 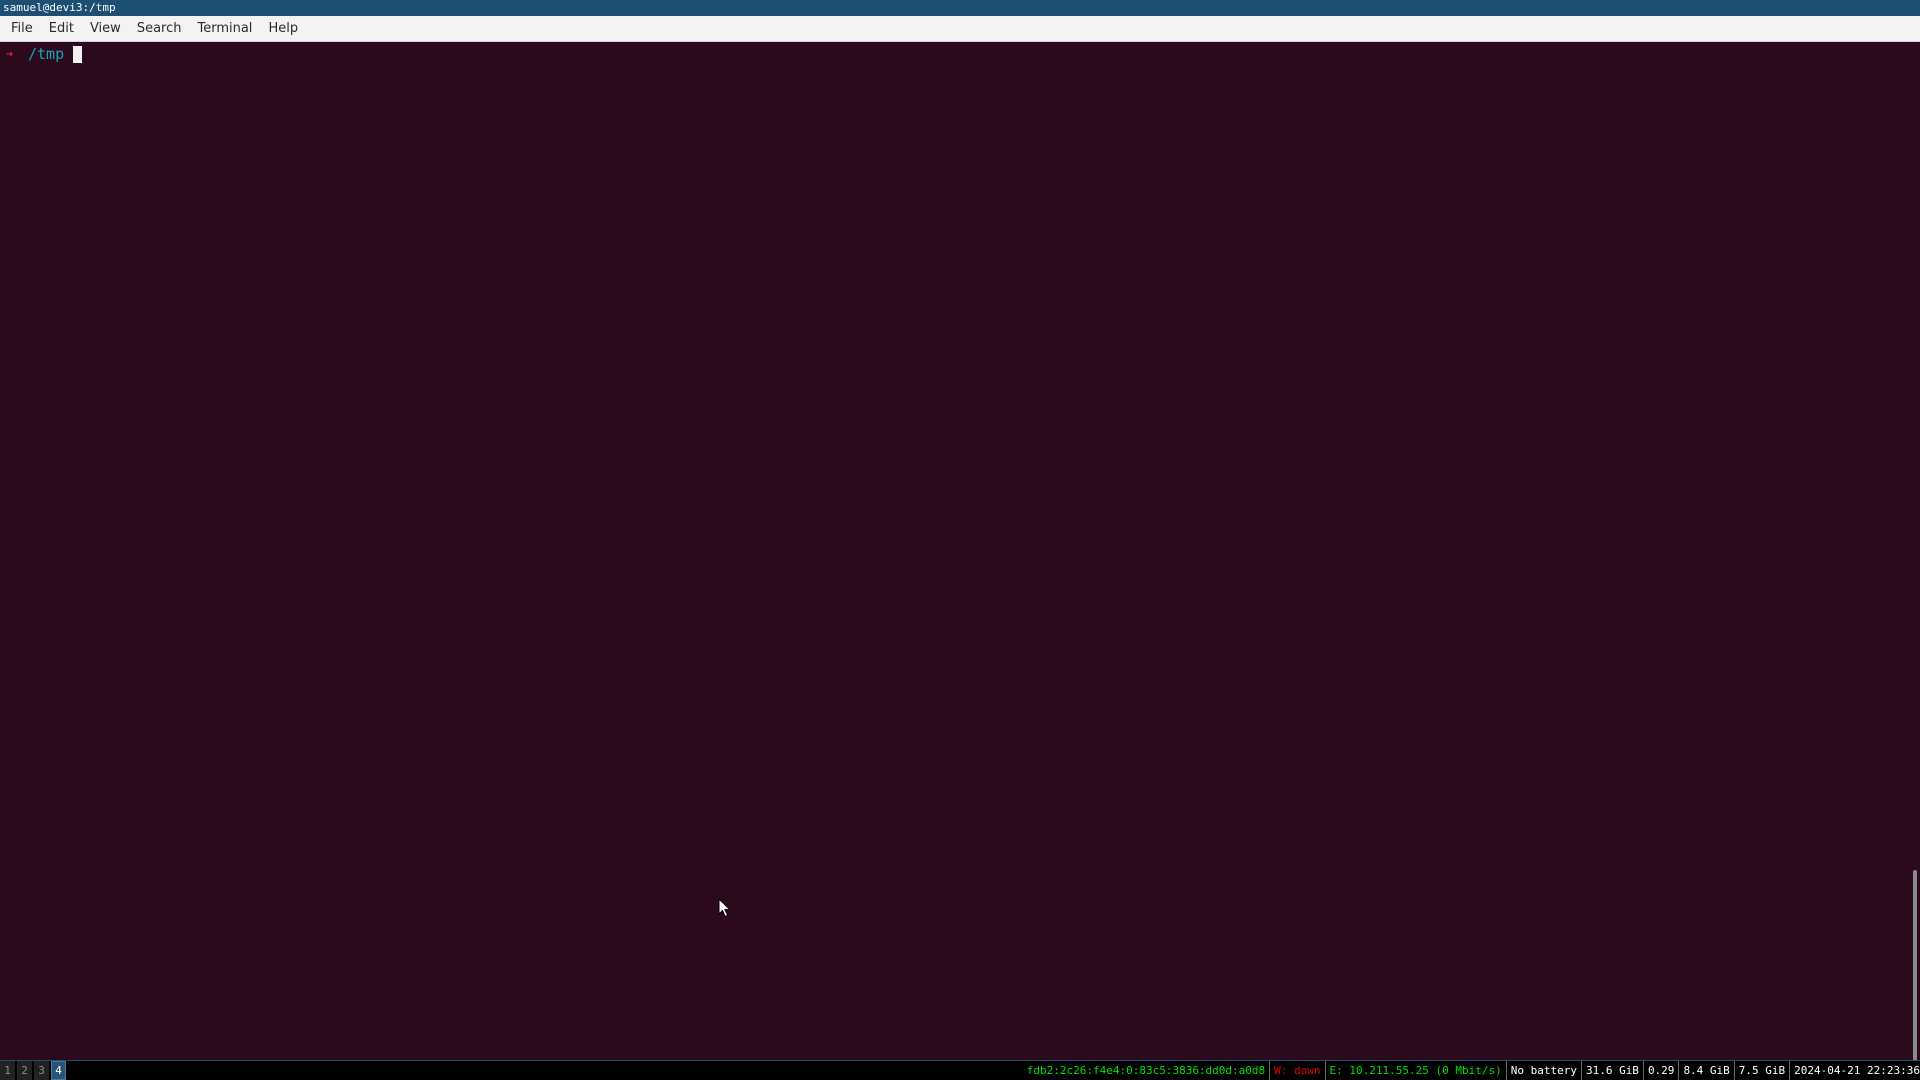 I want to click on window-titlebar: samuel@devi3:/tmp, so click(x=960, y=8).